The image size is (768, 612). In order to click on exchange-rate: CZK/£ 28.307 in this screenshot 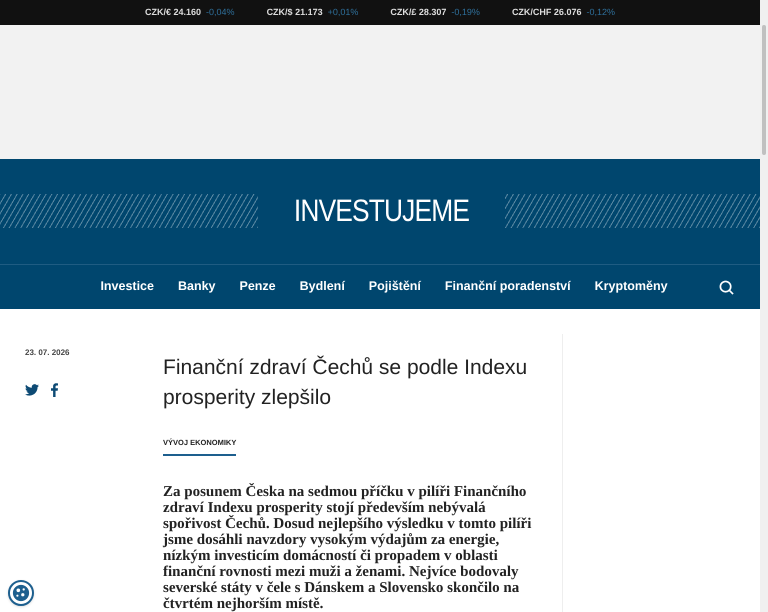, I will do `click(418, 12)`.